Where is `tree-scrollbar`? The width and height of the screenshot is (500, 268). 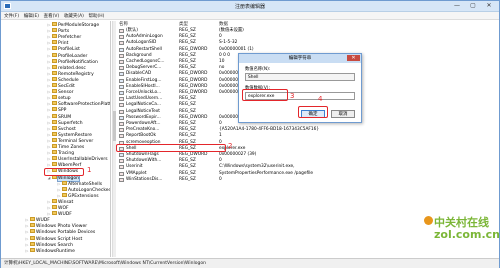
tree-scrollbar is located at coordinates (114, 139).